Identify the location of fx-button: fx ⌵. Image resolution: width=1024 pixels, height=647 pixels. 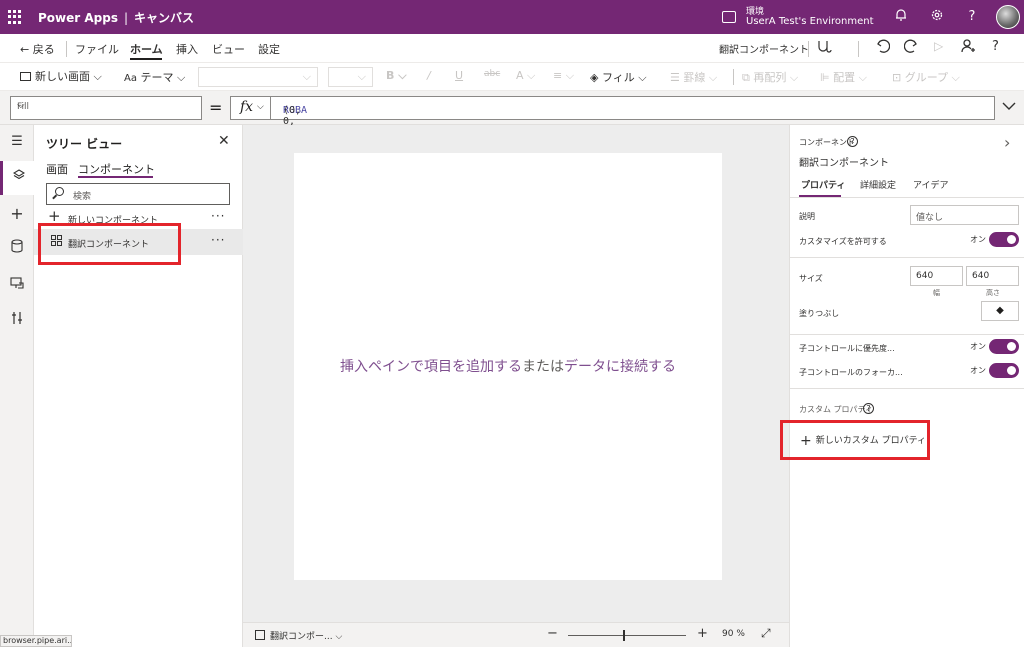
(250, 108).